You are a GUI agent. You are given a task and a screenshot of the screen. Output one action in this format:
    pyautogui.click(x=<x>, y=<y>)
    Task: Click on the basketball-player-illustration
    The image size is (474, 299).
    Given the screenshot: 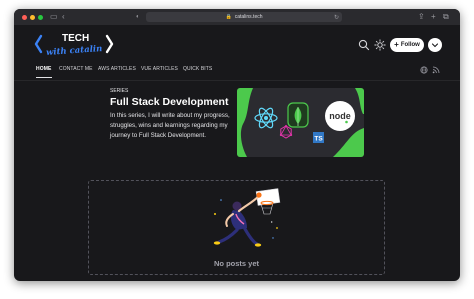 What is the action you would take?
    pyautogui.click(x=247, y=217)
    